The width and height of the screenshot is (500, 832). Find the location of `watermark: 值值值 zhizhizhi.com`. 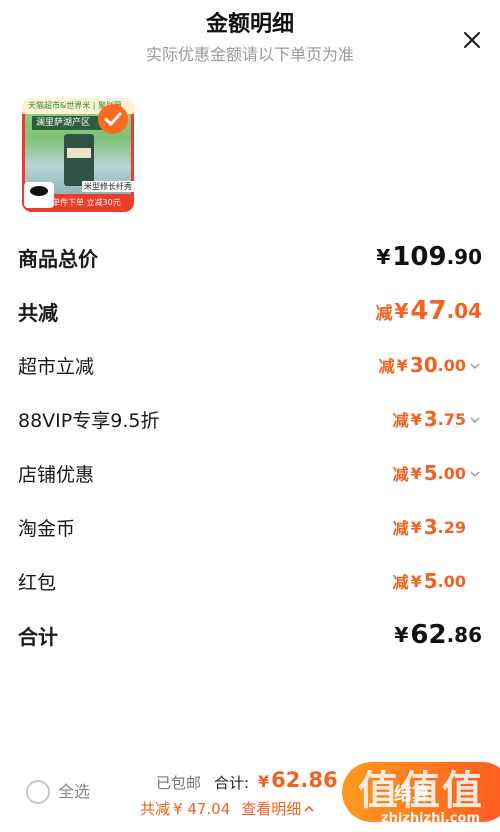

watermark: 值值值 zhizhizhi.com is located at coordinates (420, 794).